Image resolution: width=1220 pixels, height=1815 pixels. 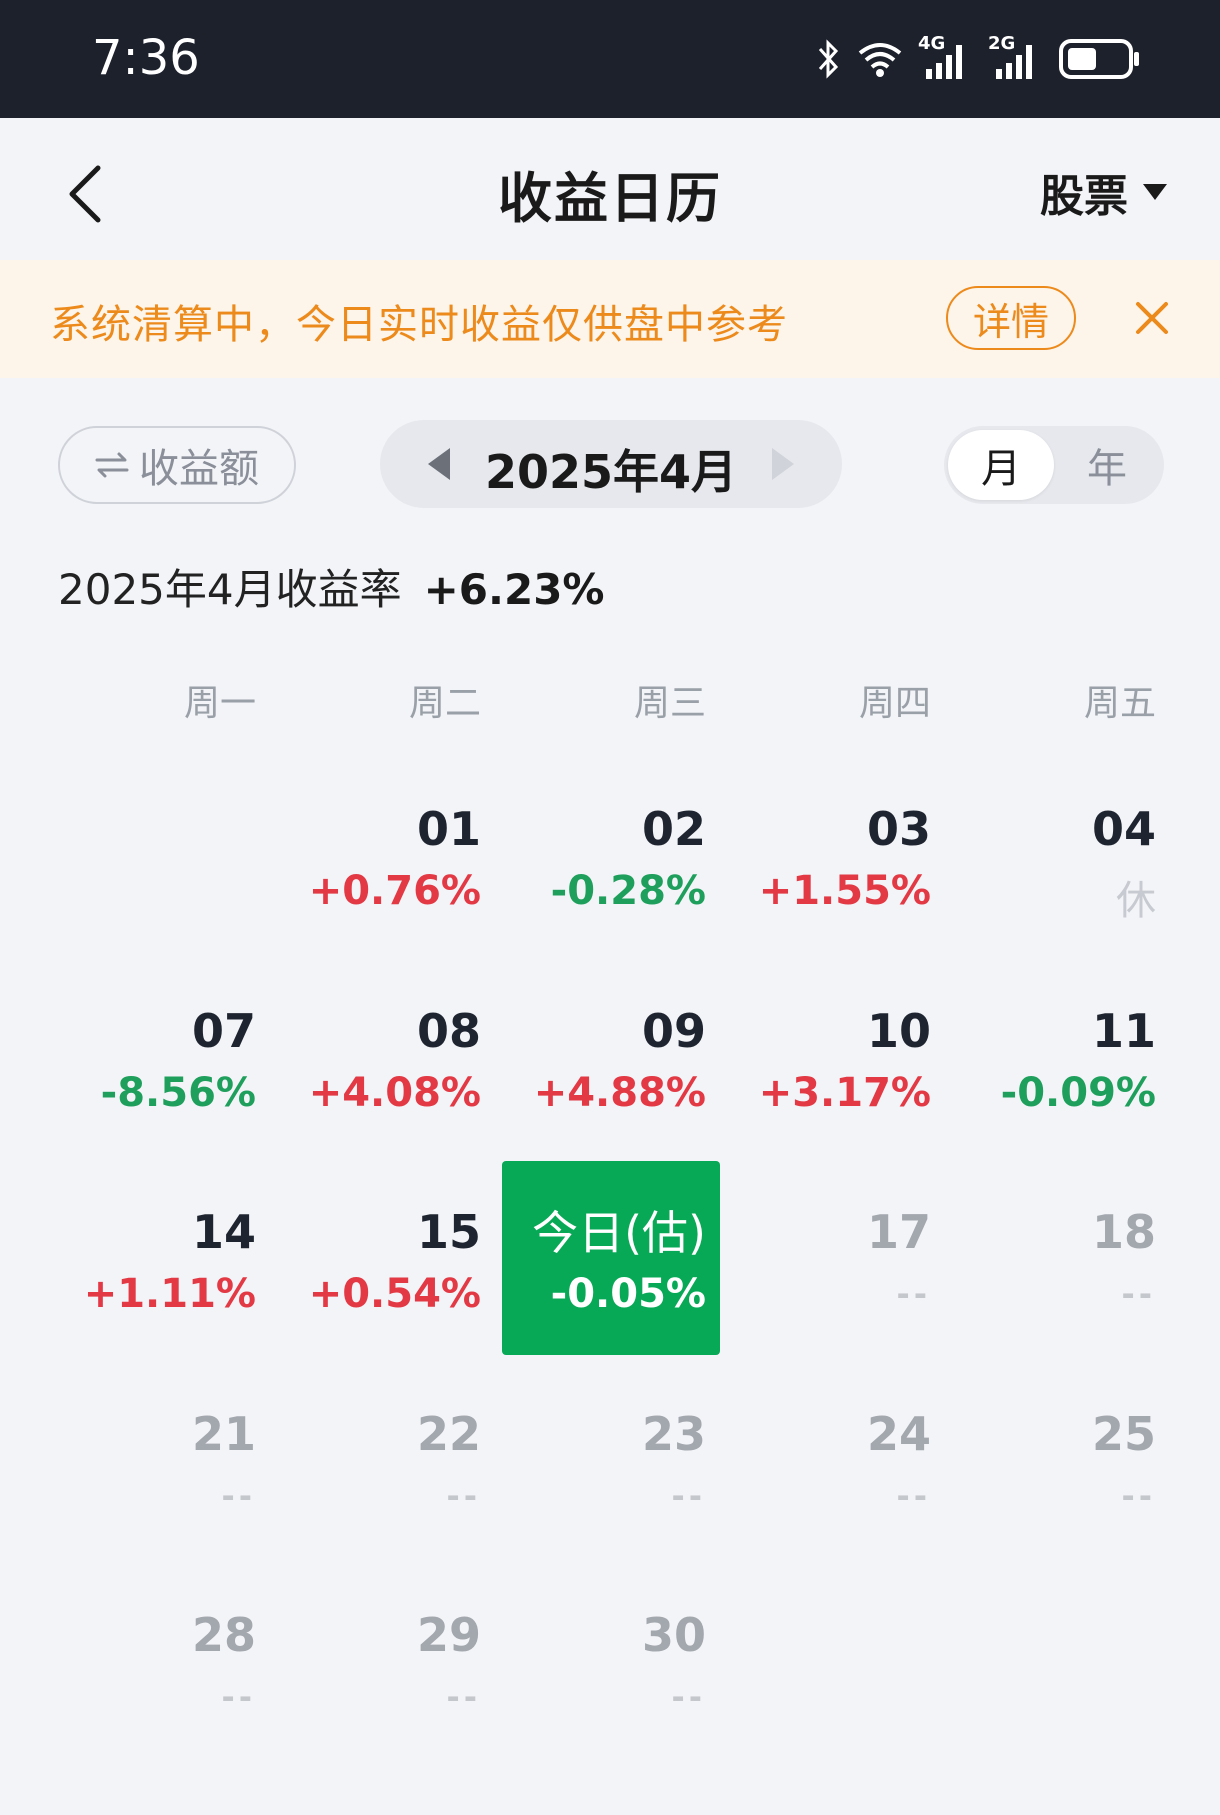 I want to click on day-number: 04, so click(x=1123, y=829).